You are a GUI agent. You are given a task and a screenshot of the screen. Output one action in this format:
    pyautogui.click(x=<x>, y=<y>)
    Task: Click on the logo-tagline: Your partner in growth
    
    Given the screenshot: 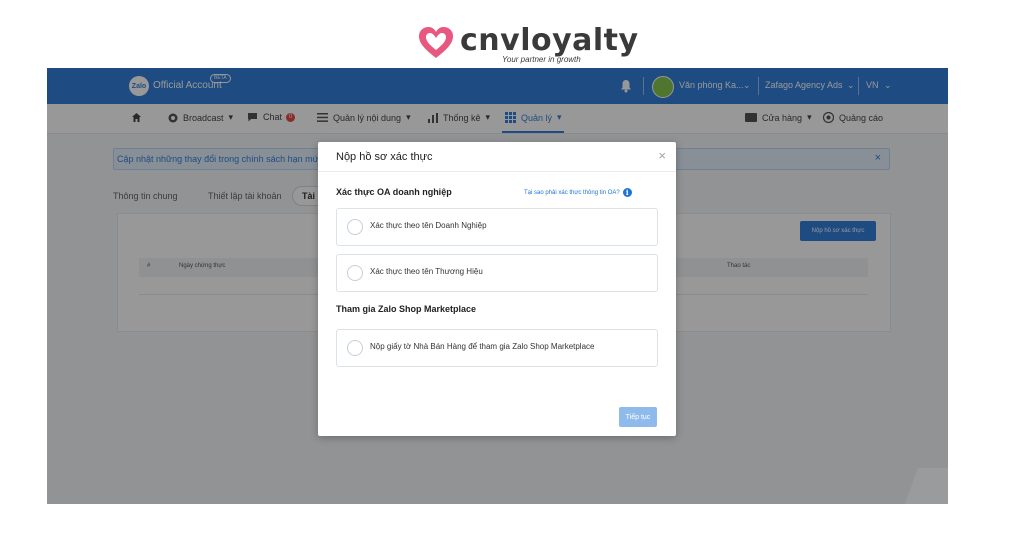 What is the action you would take?
    pyautogui.click(x=541, y=59)
    